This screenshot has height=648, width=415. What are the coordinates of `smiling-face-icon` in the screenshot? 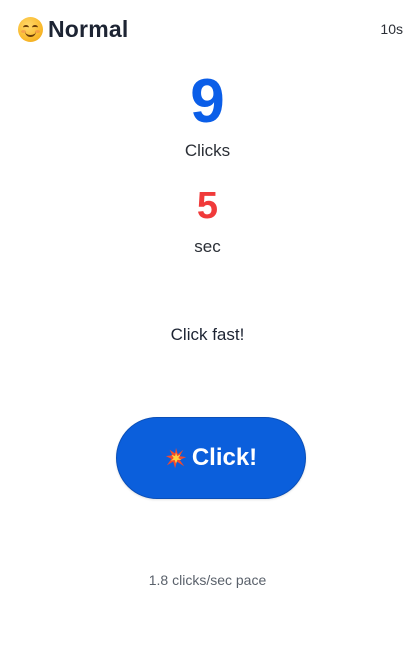 It's located at (30, 29).